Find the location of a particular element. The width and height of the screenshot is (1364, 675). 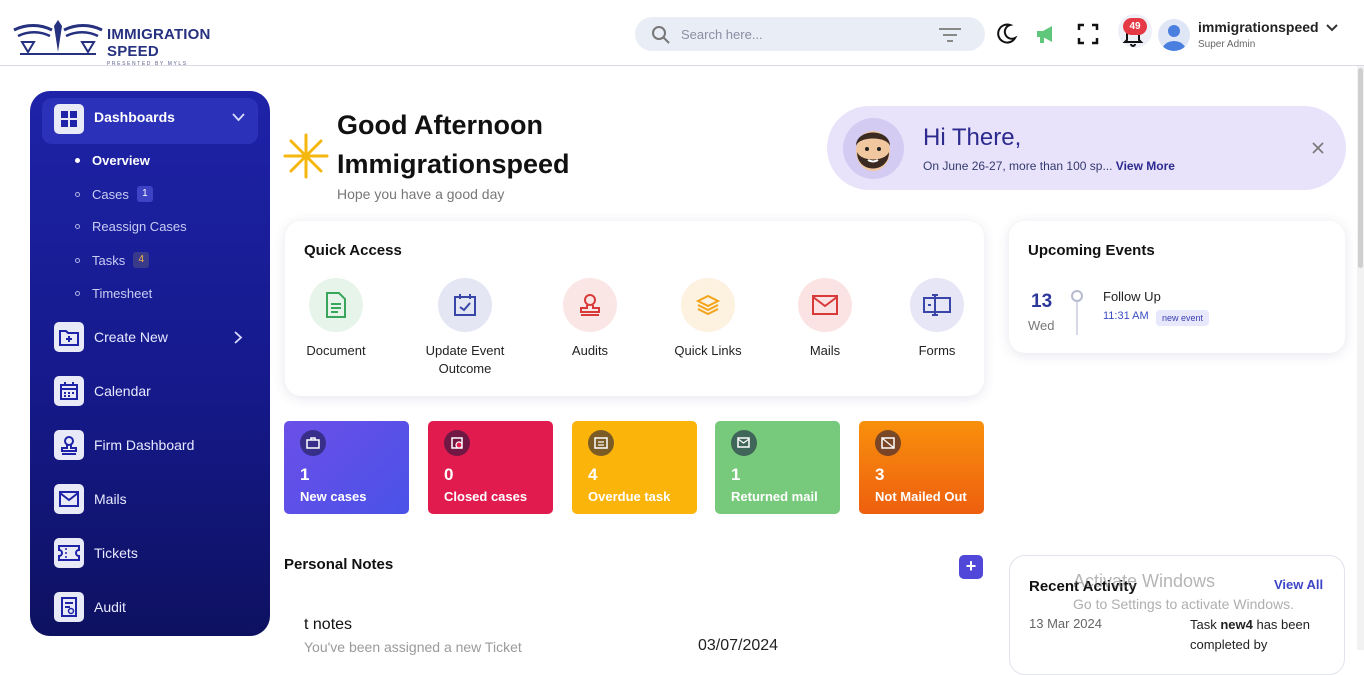

sidebar-item-firm-dashboard: Firm Dashboard is located at coordinates (144, 445).